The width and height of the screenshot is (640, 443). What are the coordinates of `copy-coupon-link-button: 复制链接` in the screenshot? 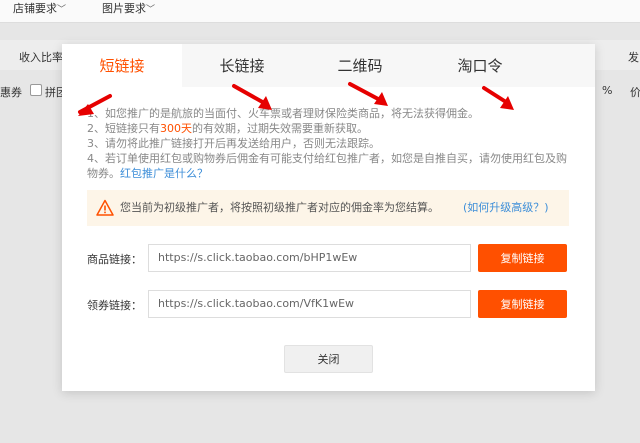 It's located at (522, 304).